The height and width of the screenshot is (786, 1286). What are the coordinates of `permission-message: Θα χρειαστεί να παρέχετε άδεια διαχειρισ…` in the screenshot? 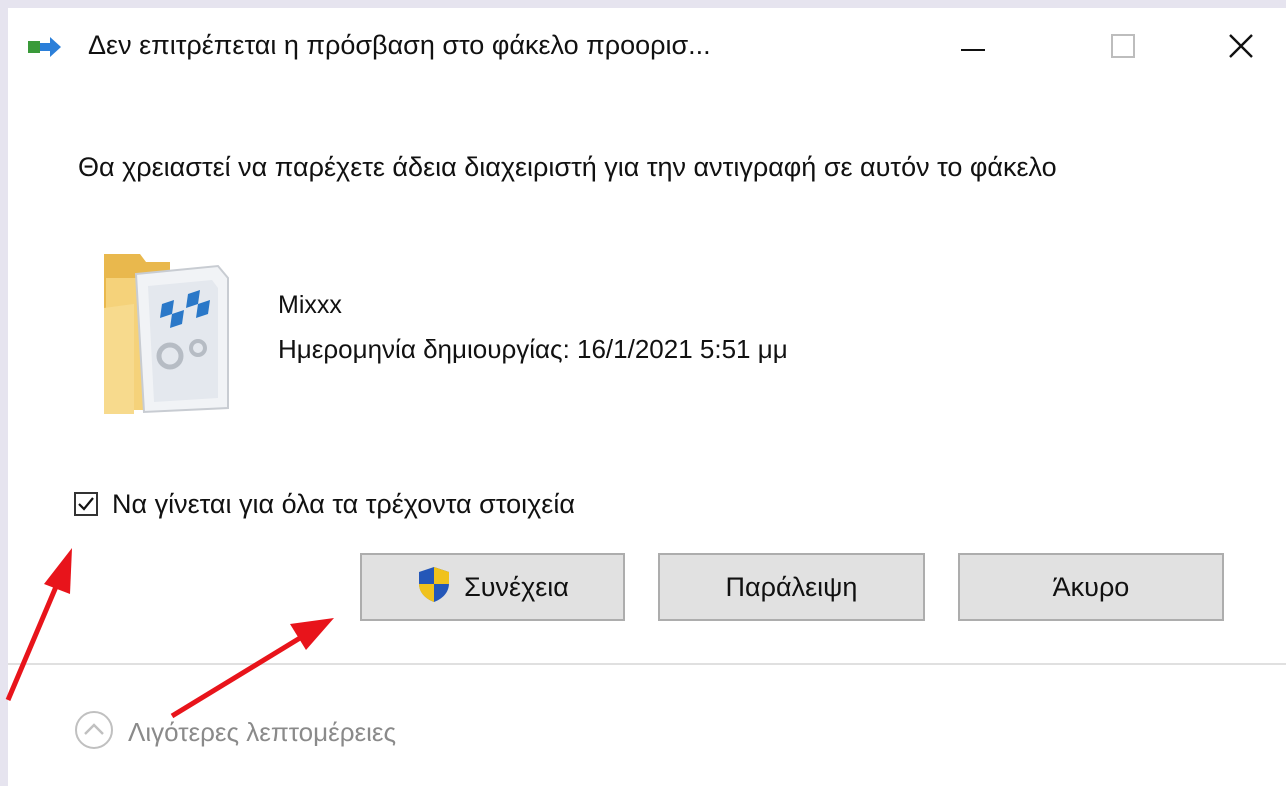 It's located at (567, 167).